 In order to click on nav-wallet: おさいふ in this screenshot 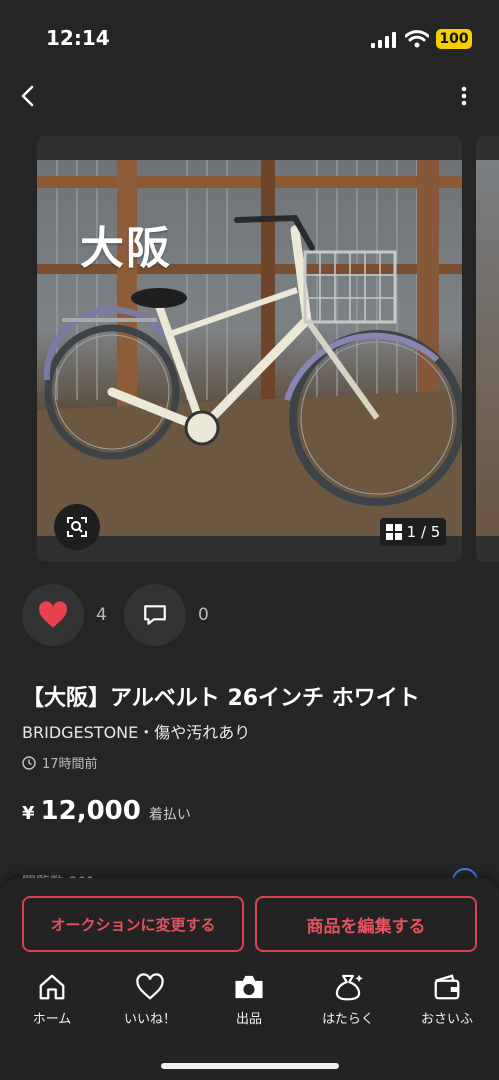, I will do `click(447, 999)`.